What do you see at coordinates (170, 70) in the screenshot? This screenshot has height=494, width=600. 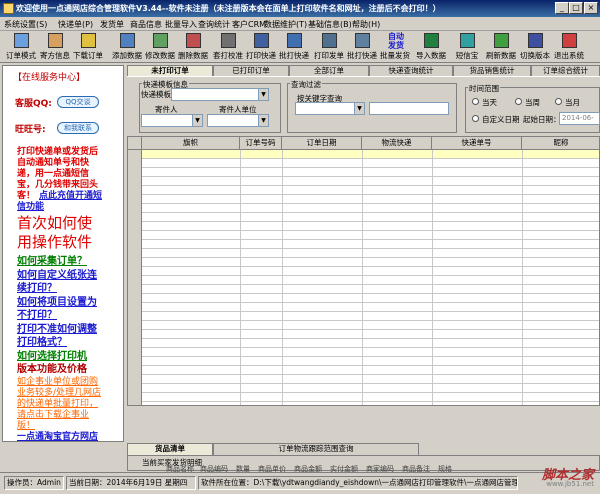 I see `tab-unprinted: 未打印订单` at bounding box center [170, 70].